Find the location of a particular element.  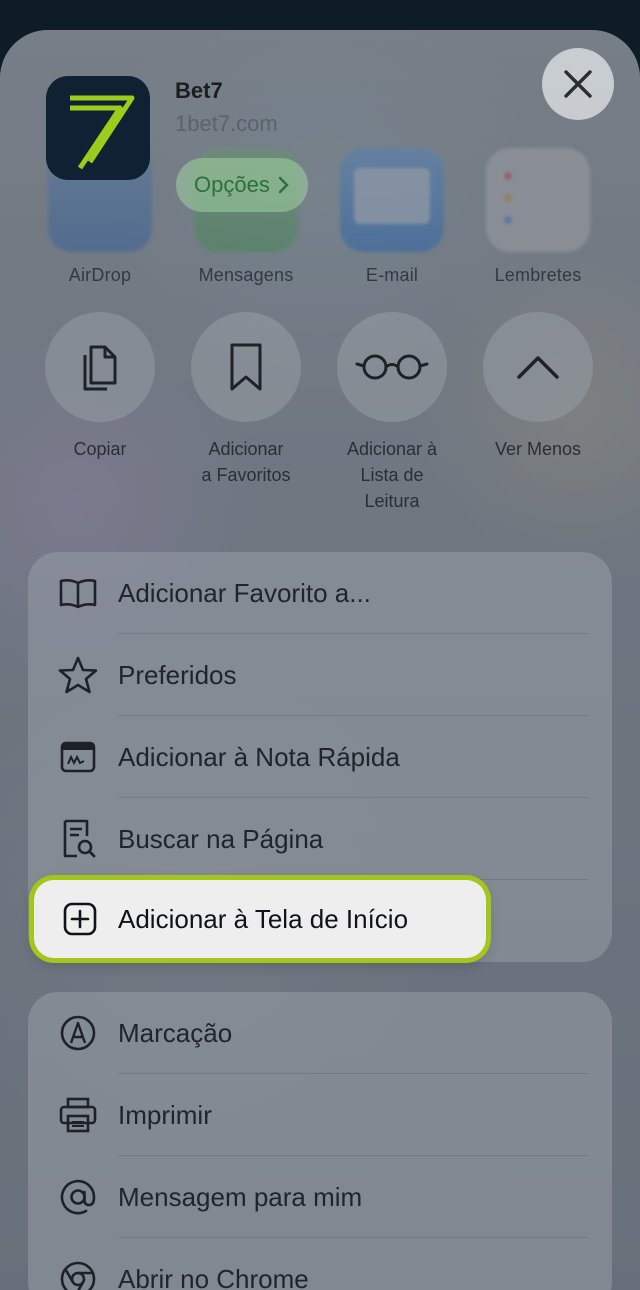

star-icon is located at coordinates (78, 675).